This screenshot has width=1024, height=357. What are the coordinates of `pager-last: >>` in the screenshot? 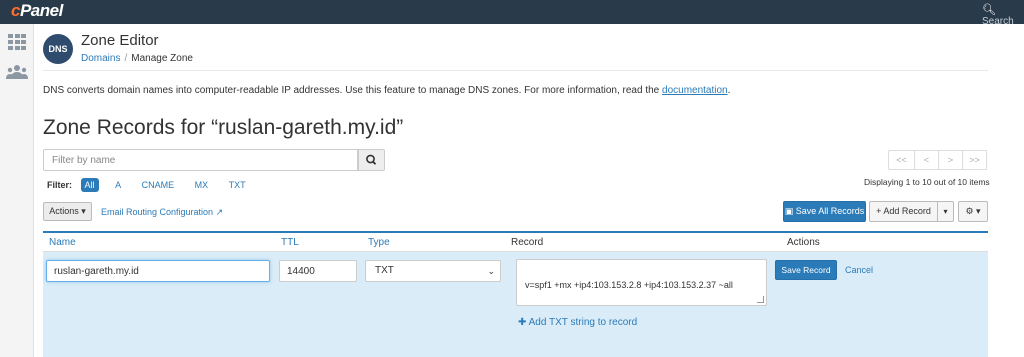 It's located at (974, 160).